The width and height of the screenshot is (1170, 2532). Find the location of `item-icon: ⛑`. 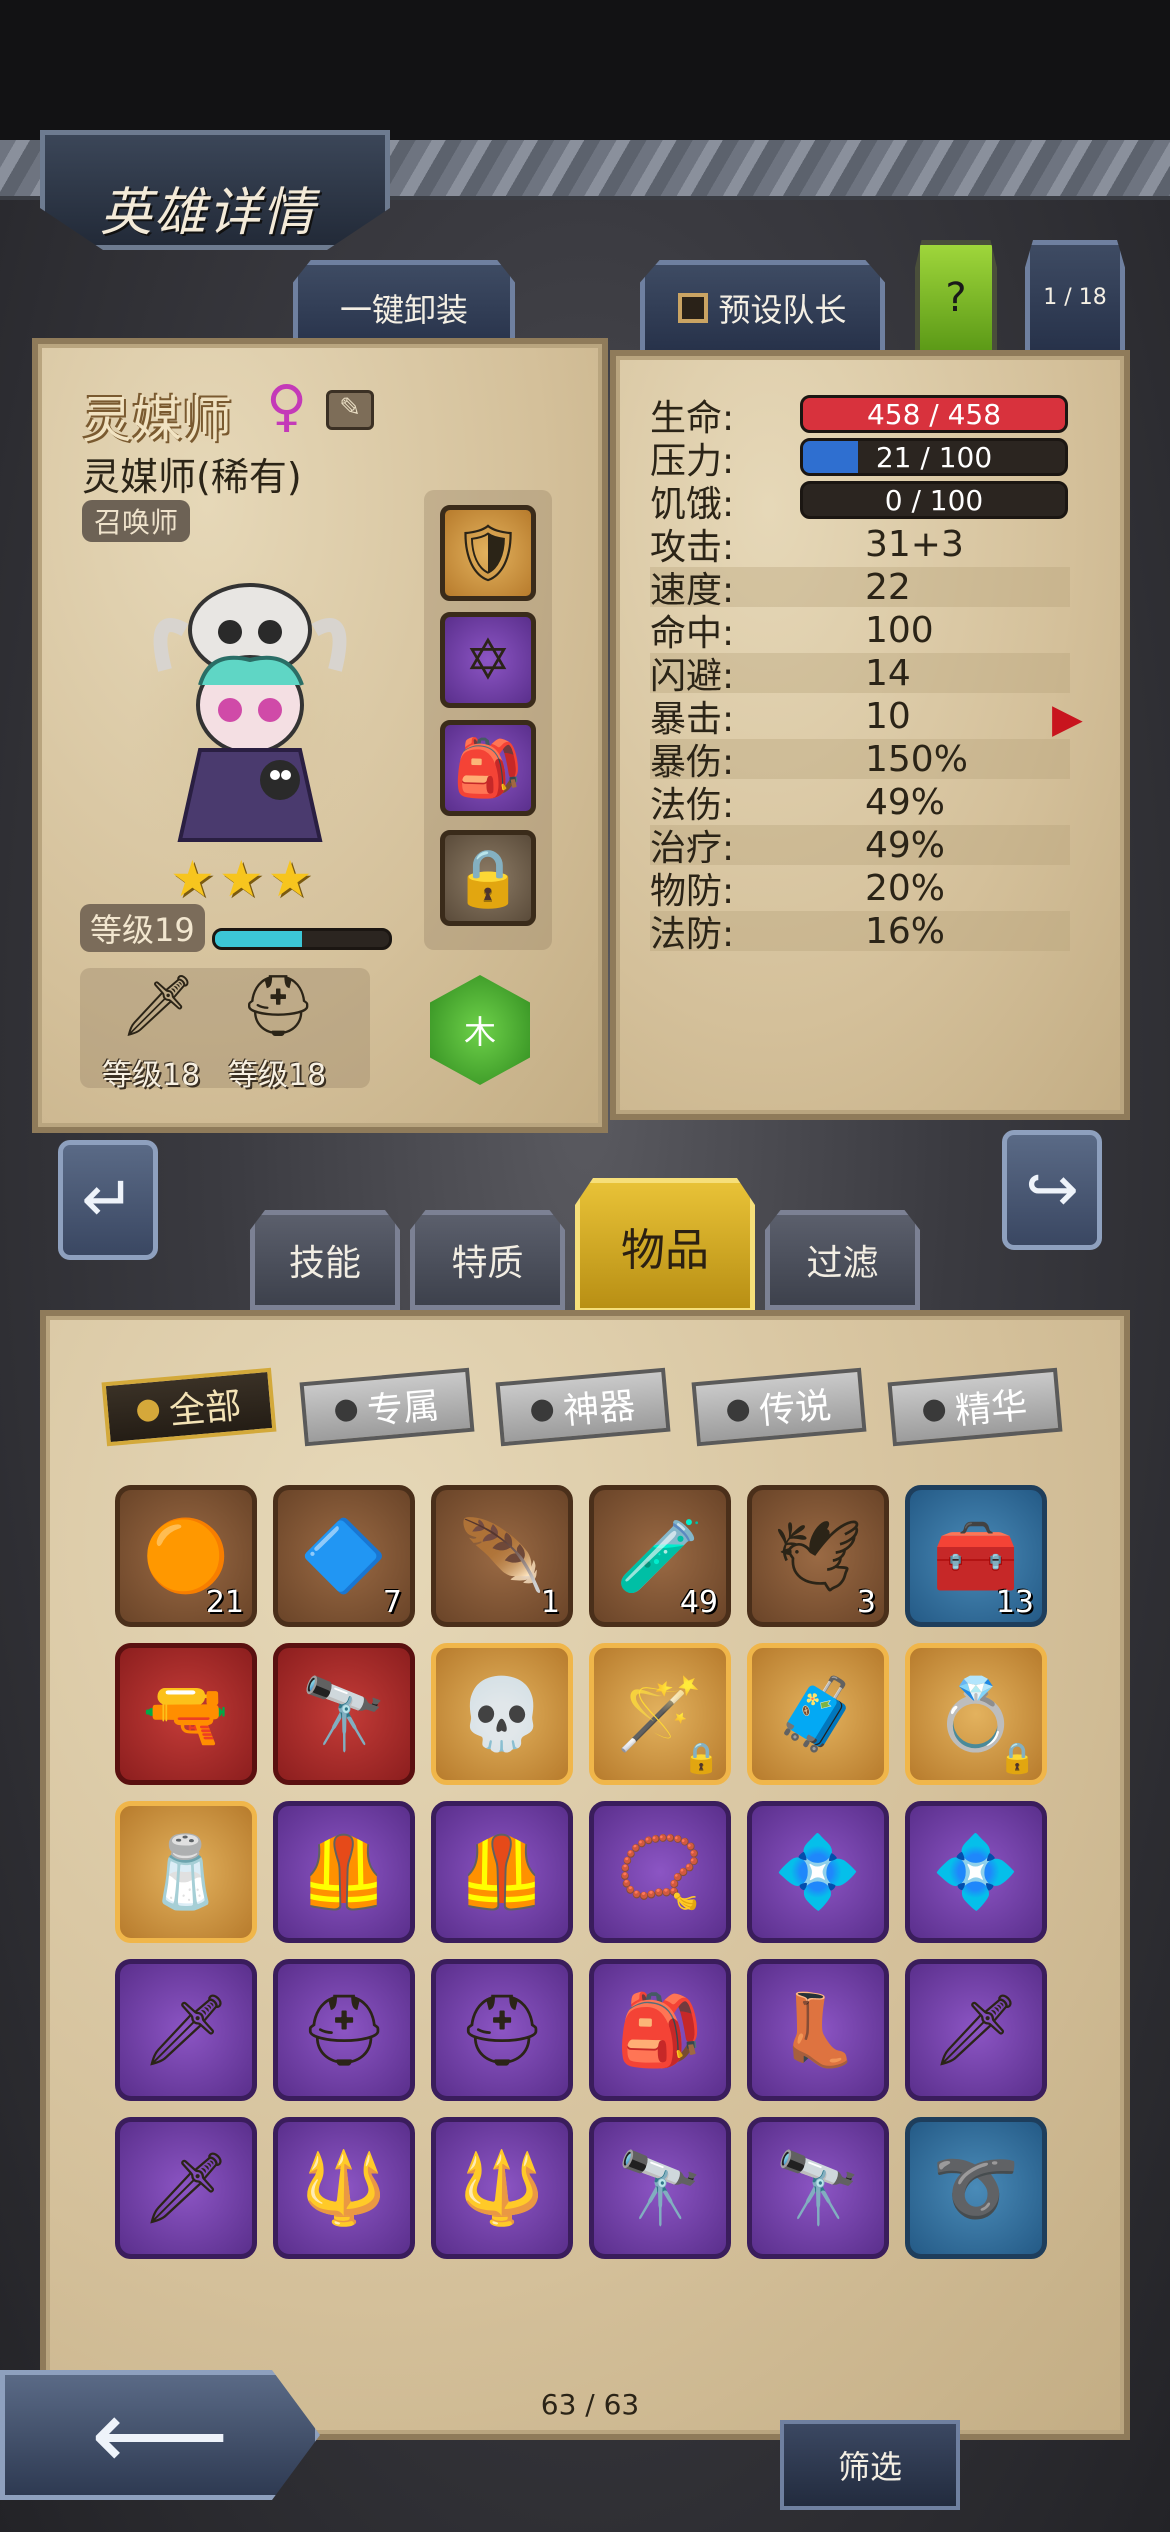

item-icon: ⛑ is located at coordinates (502, 2029).